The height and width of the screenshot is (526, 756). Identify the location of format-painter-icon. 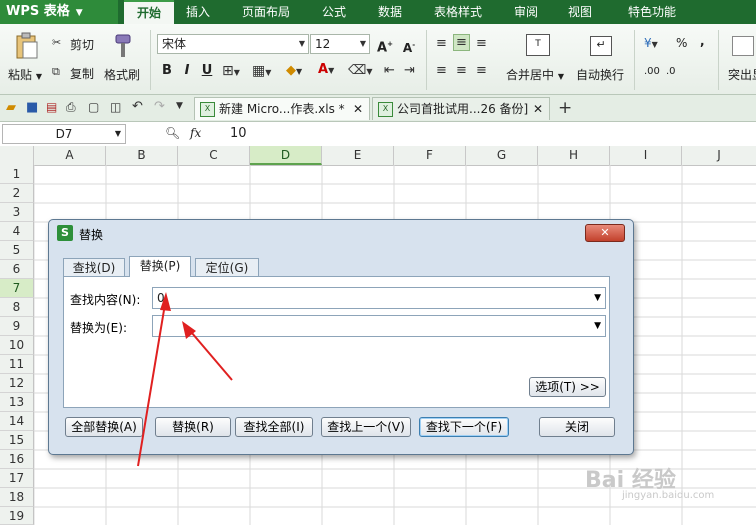
(123, 46).